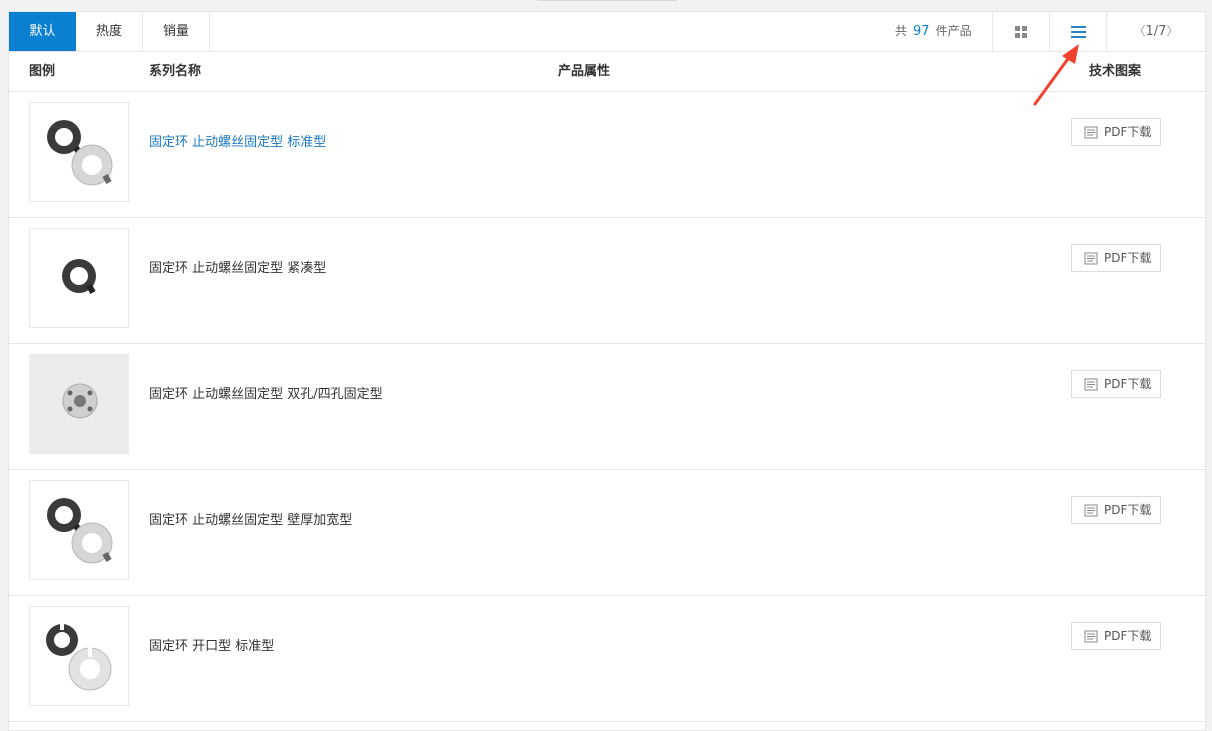 The width and height of the screenshot is (1212, 731). What do you see at coordinates (607, 0) in the screenshot?
I see `top-divider` at bounding box center [607, 0].